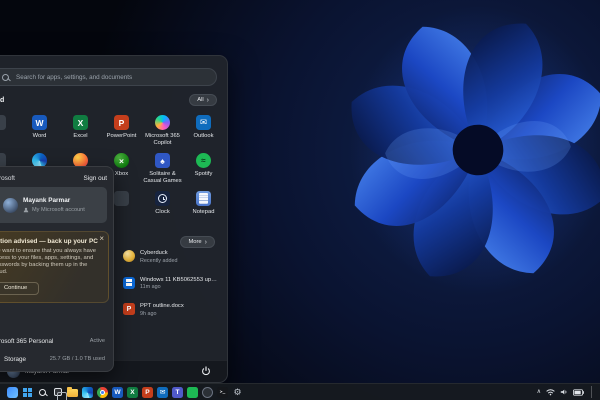 The width and height of the screenshot is (600, 400). Describe the element at coordinates (162, 131) in the screenshot. I see `pinned-app-copilot: Microsoft 365 Copilot` at that location.